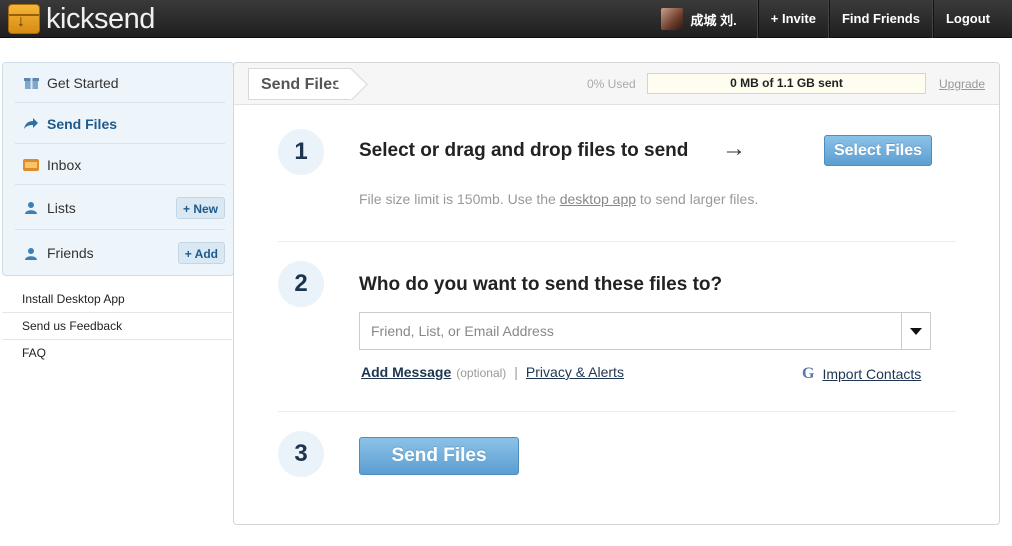  What do you see at coordinates (31, 165) in the screenshot?
I see `inbox-icon` at bounding box center [31, 165].